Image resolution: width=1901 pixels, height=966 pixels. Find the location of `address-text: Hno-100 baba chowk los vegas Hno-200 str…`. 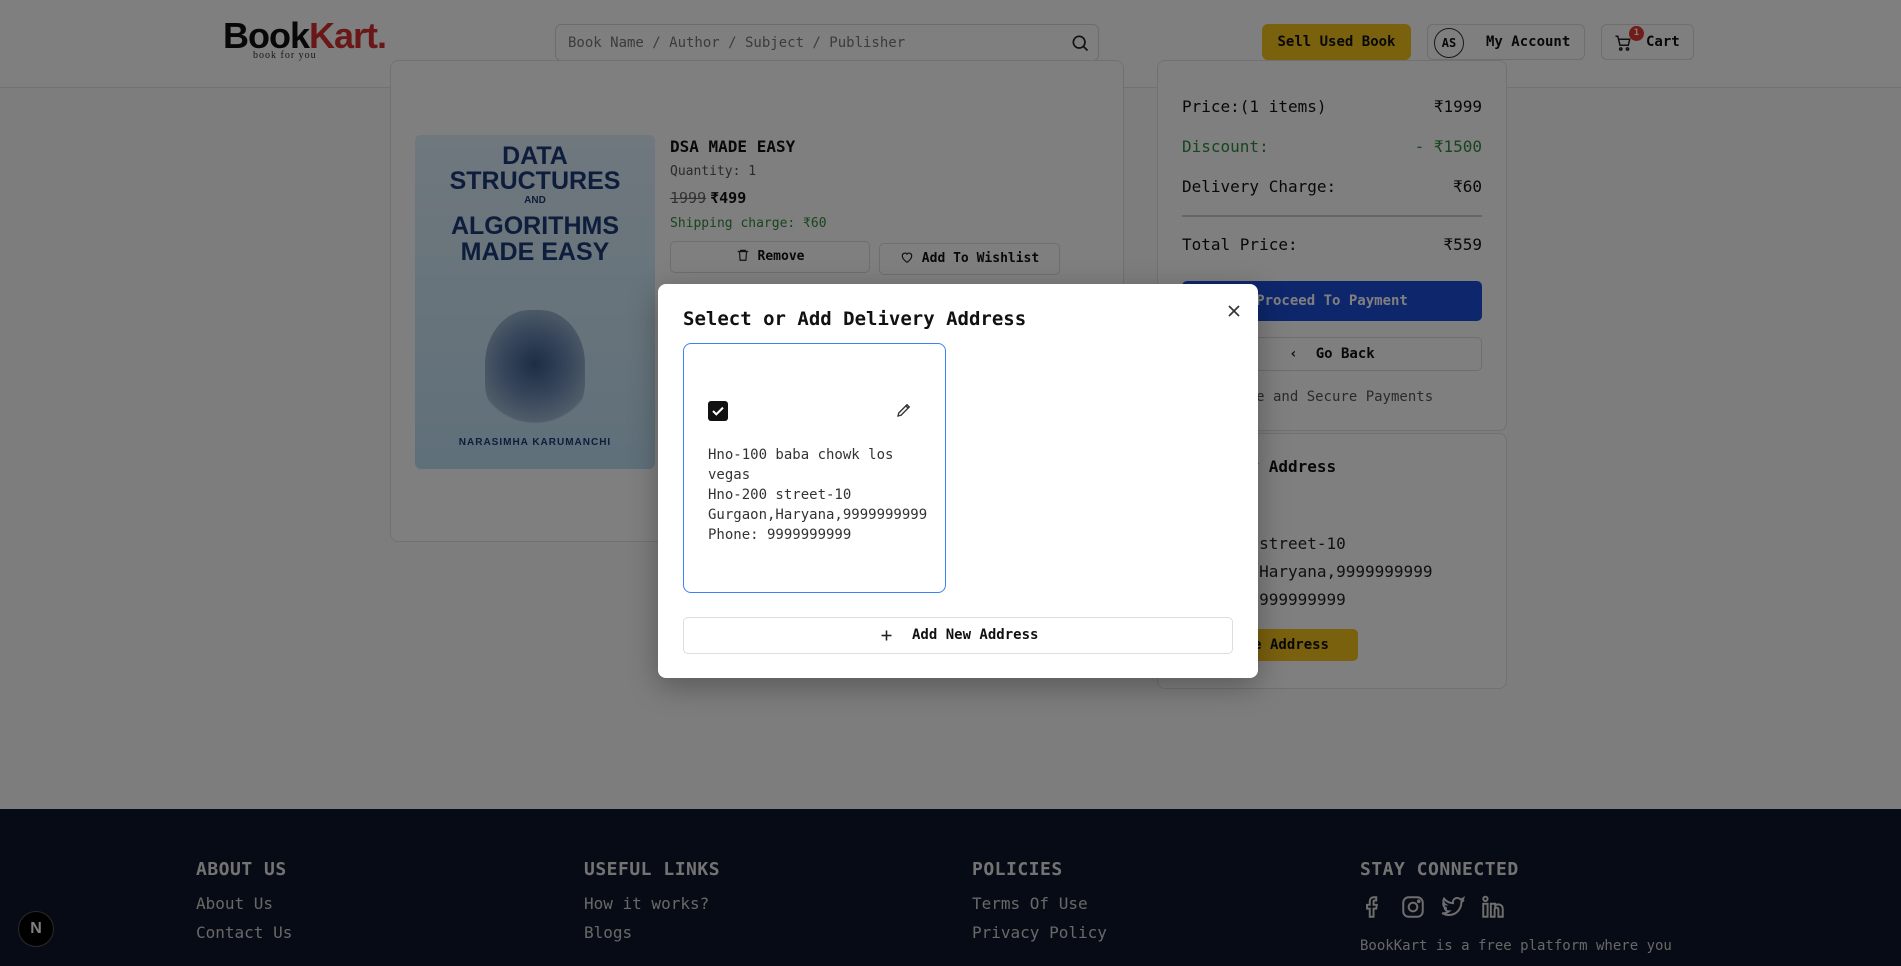

address-text: Hno-100 baba chowk los vegas Hno-200 str… is located at coordinates (823, 495).